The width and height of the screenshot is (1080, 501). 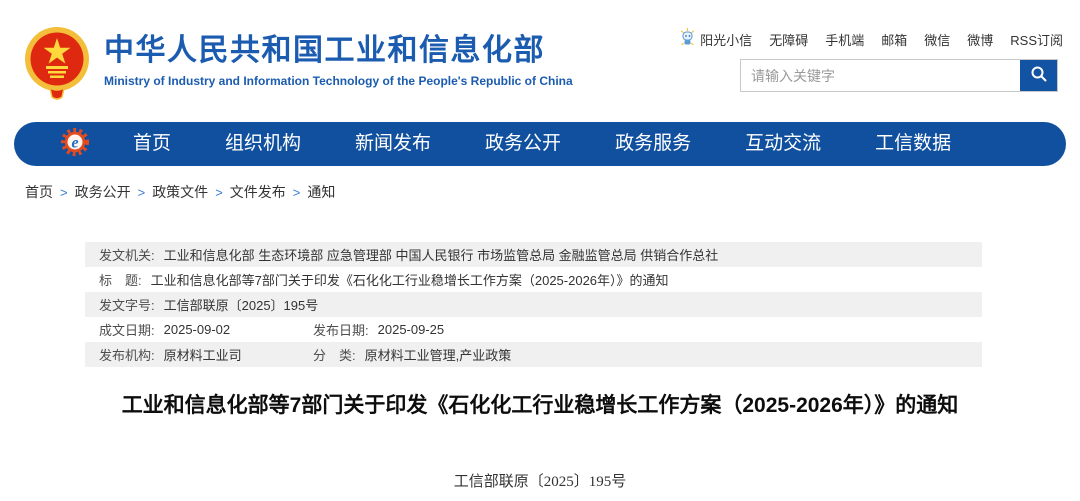 I want to click on site-title: 中华人民共和国工业和信息化部, so click(x=324, y=50).